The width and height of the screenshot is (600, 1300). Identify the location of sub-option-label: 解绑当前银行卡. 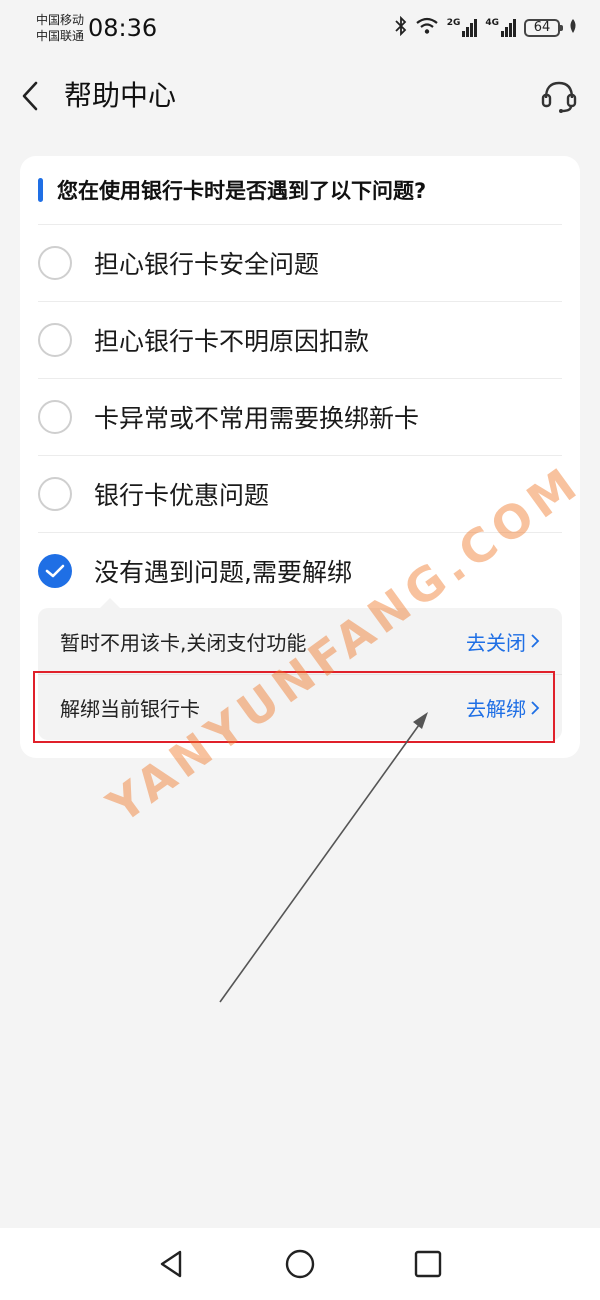
(130, 709).